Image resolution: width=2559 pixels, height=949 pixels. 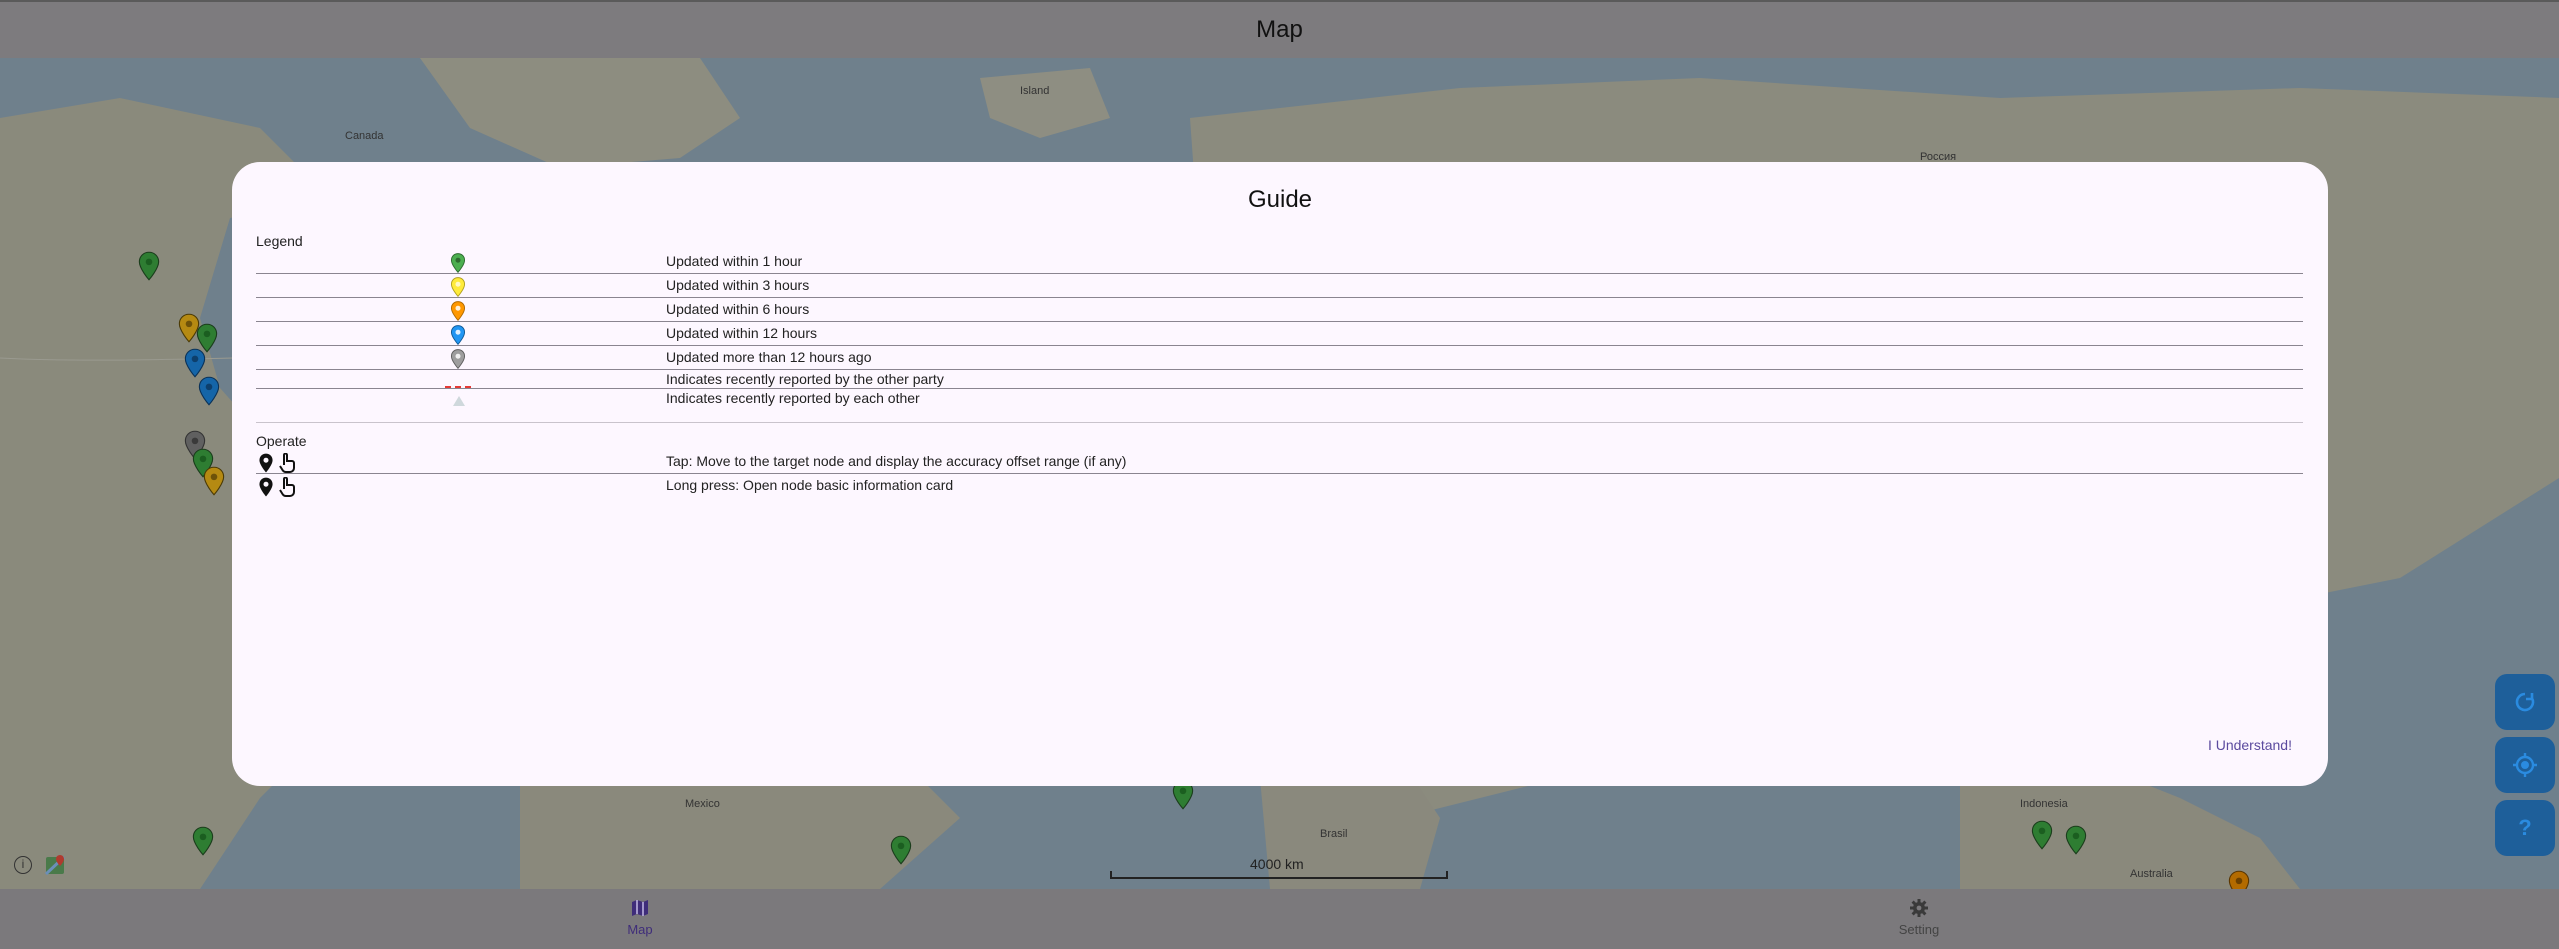 I want to click on my-location-fab, so click(x=2525, y=765).